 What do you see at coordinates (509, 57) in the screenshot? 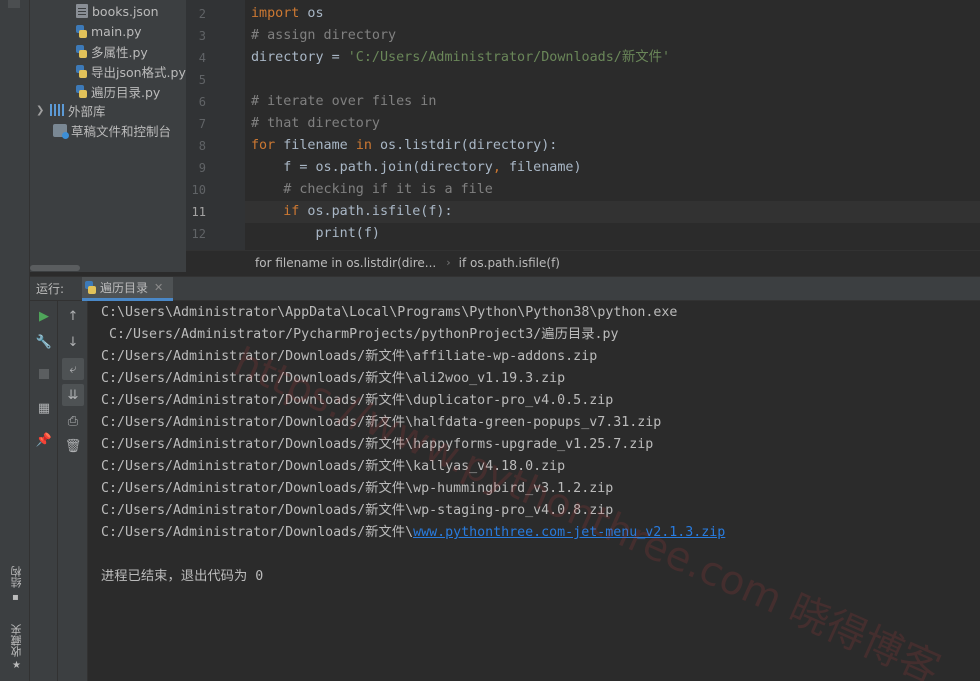
I see `string-literal: 'C:/Users/Administrator/Downloads/新文件'` at bounding box center [509, 57].